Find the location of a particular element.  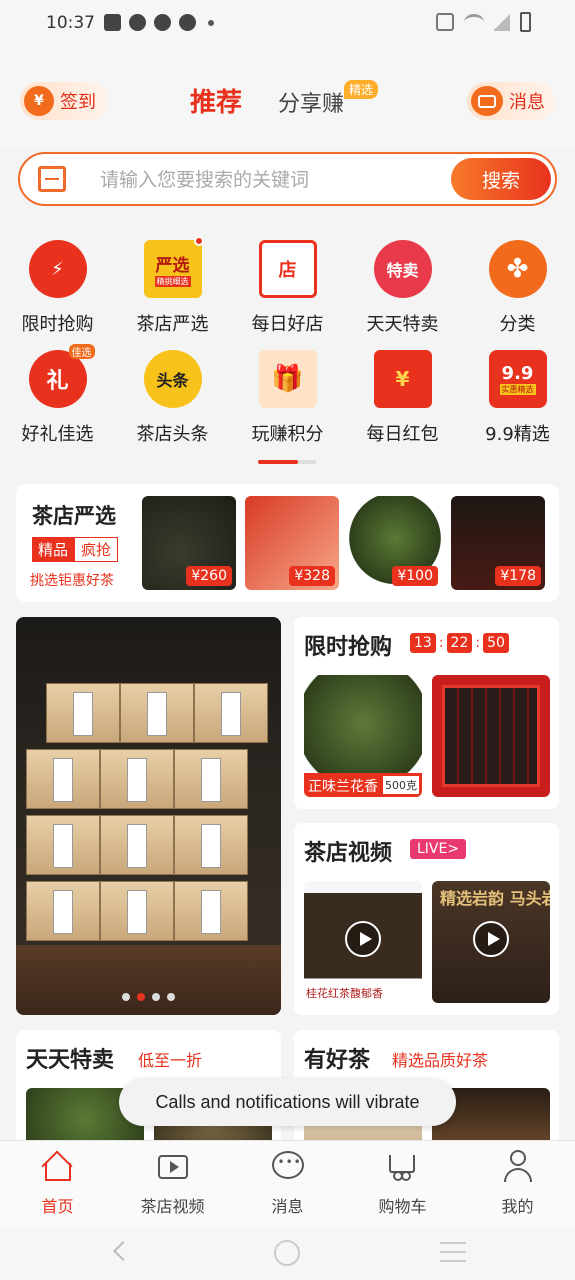

wifi-icon is located at coordinates (474, 22).